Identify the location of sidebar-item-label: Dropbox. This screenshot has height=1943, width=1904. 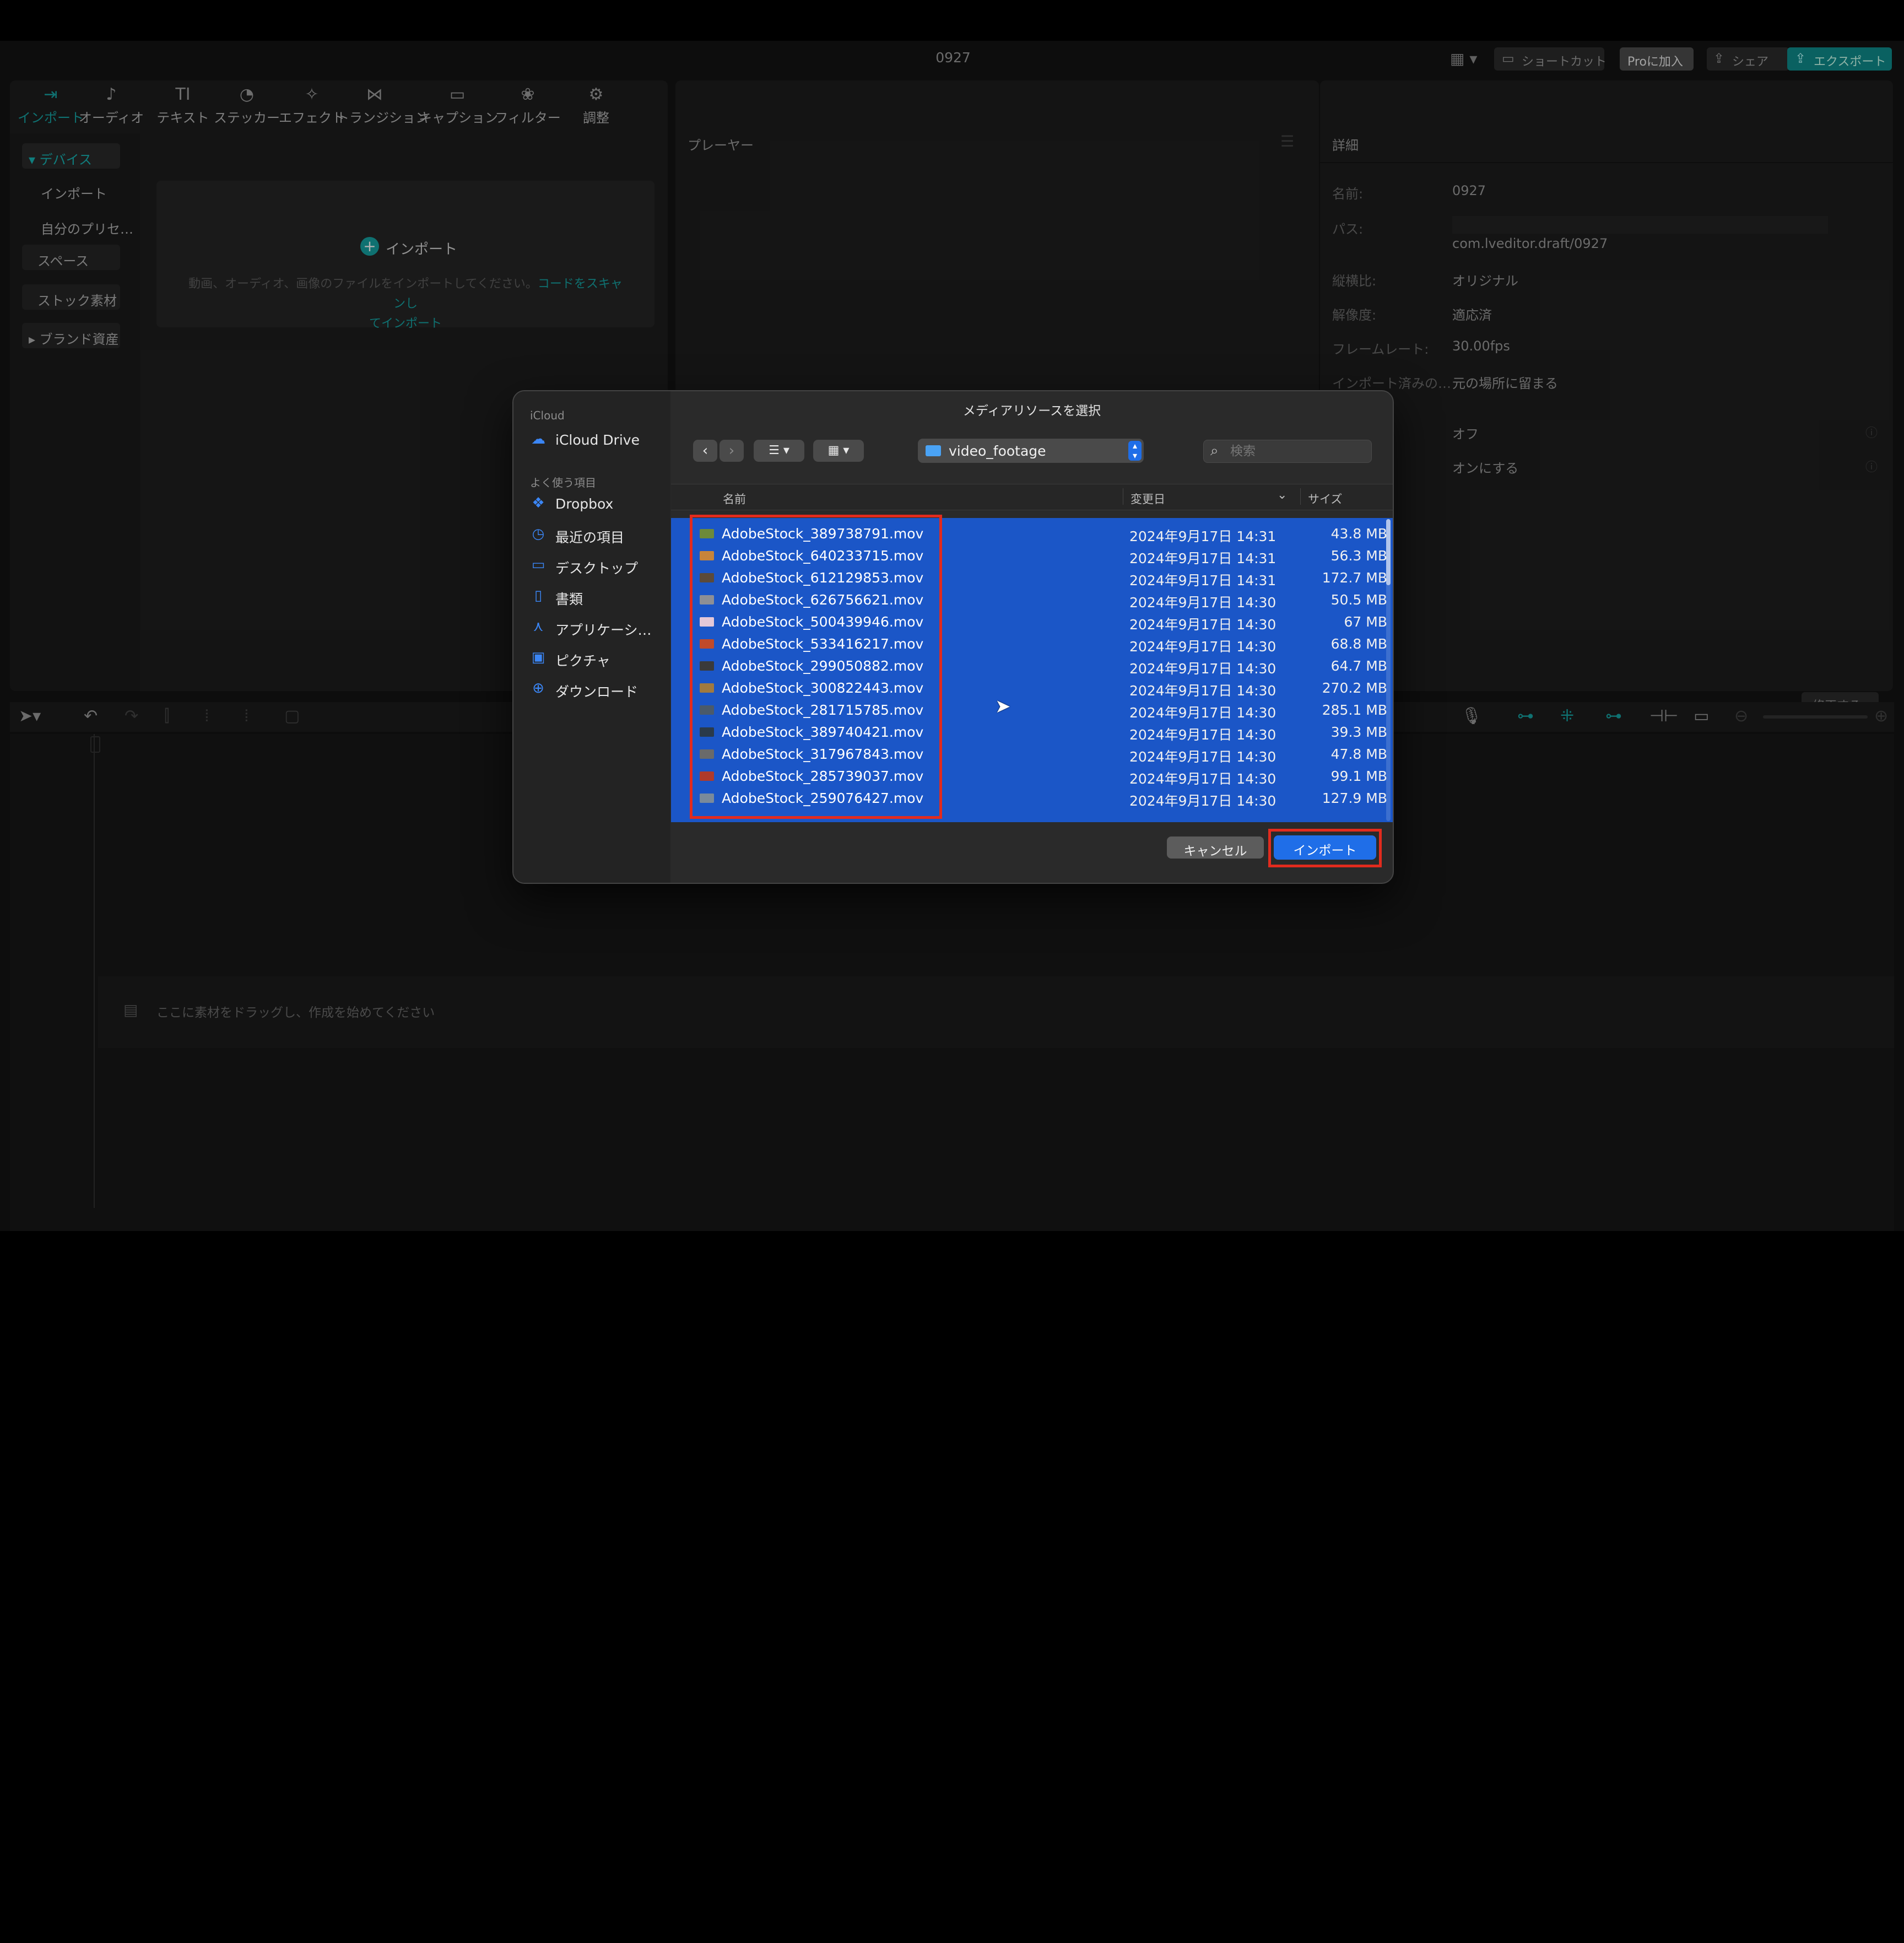
(584, 504).